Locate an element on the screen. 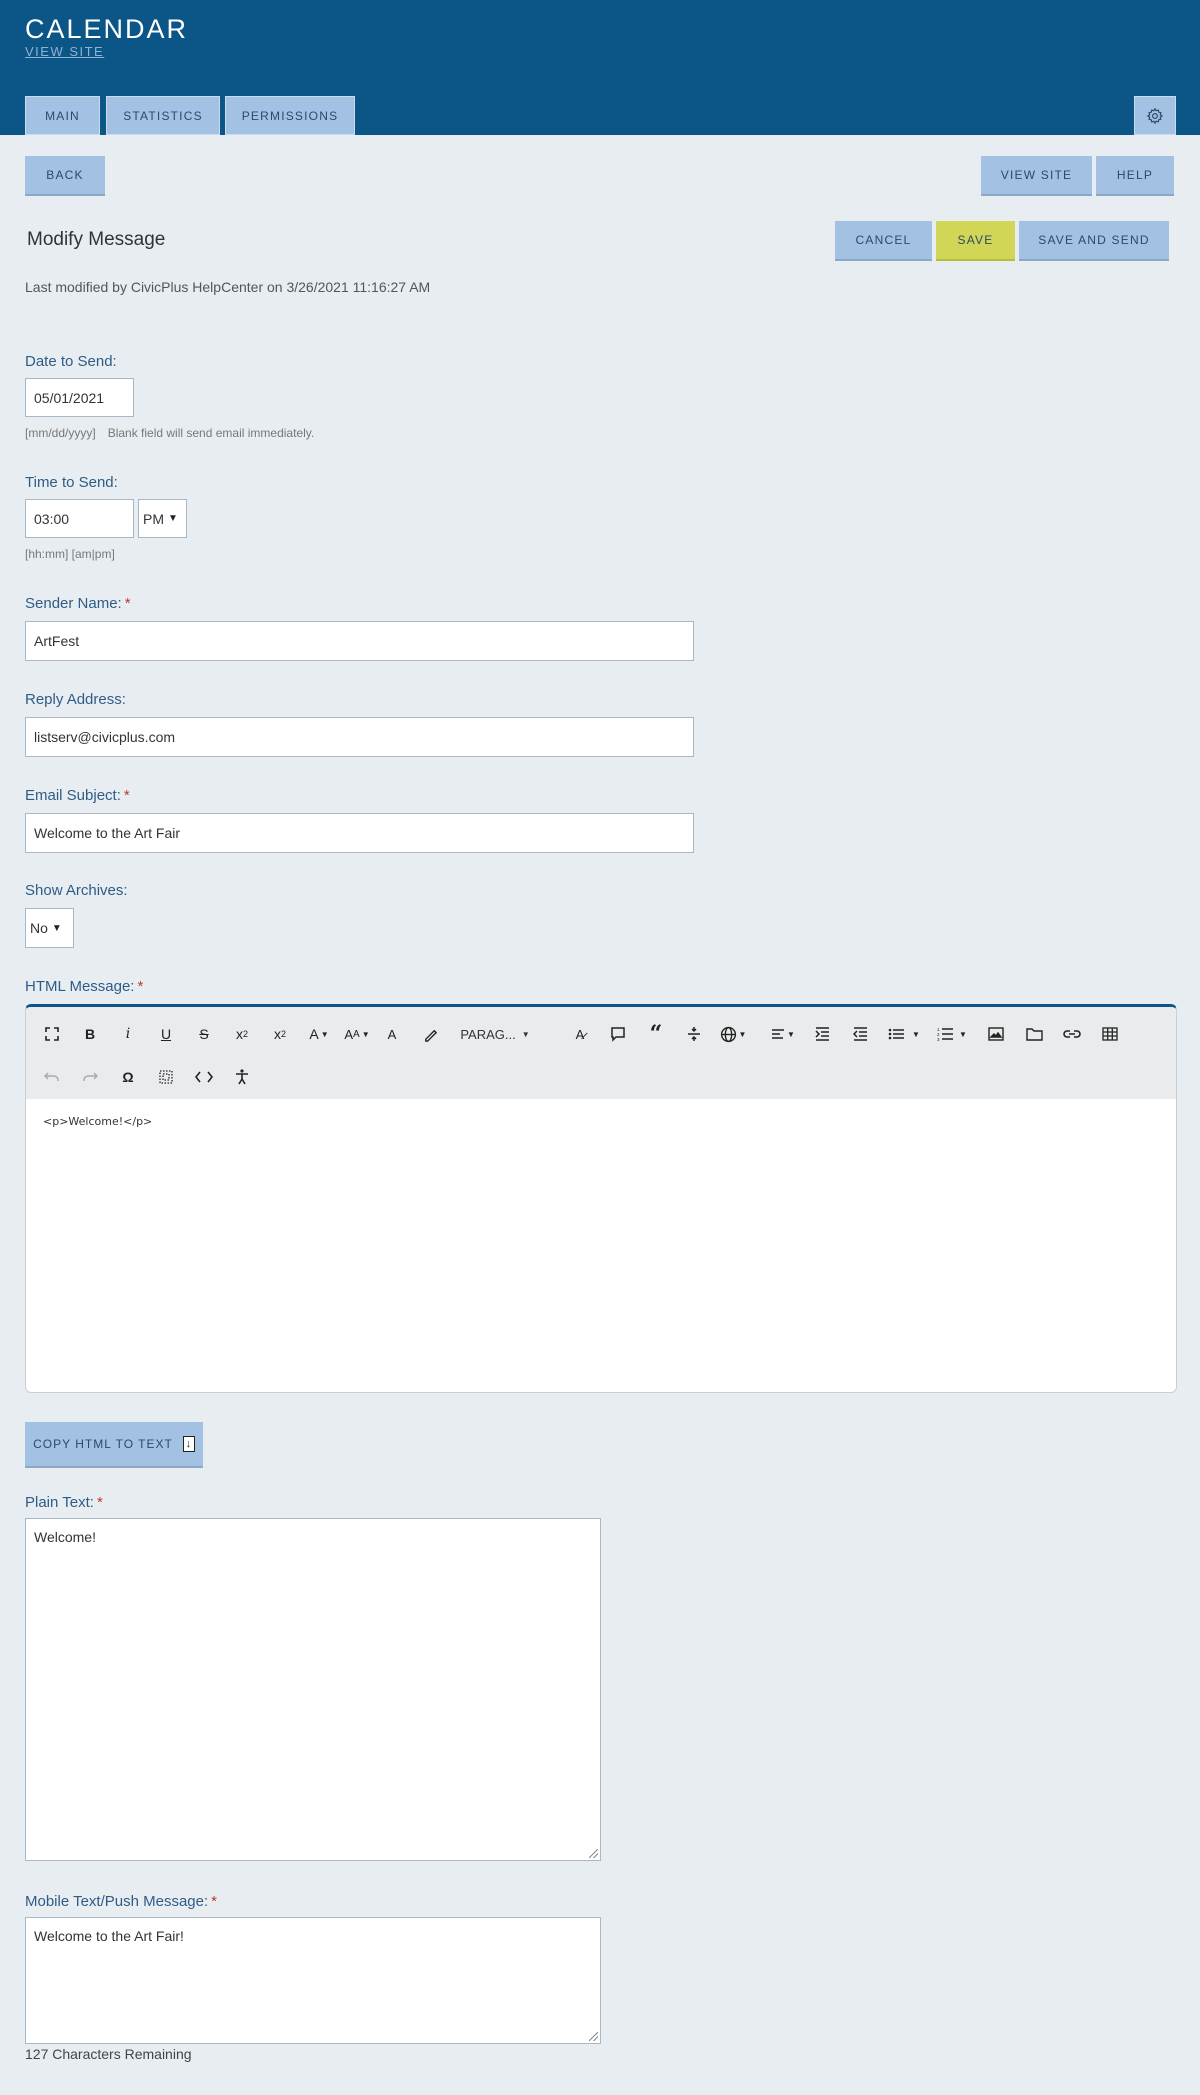 Image resolution: width=1200 pixels, height=2095 pixels. date-to-send-label: Date to Send: is located at coordinates (71, 361).